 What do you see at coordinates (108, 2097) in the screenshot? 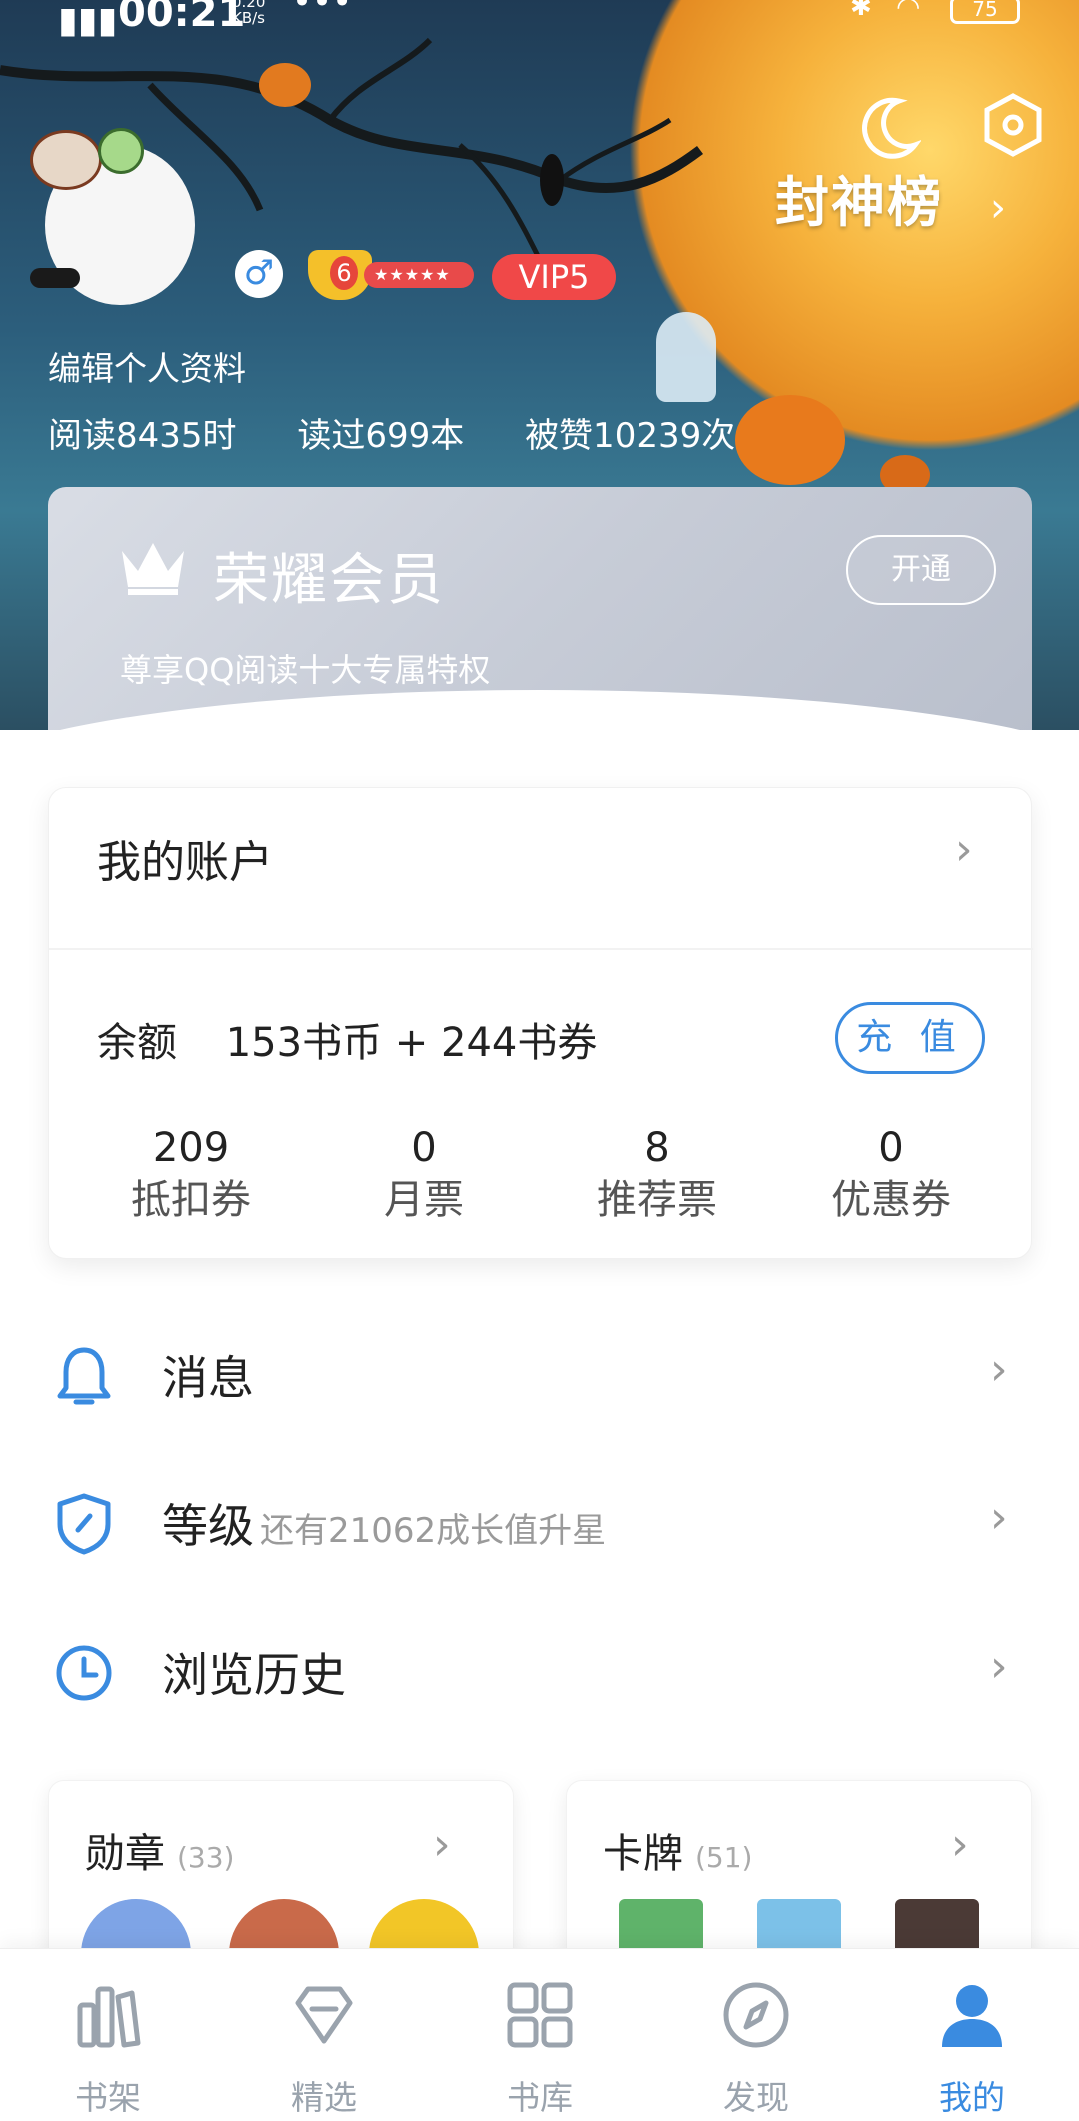
I see `tab-label: 书架` at bounding box center [108, 2097].